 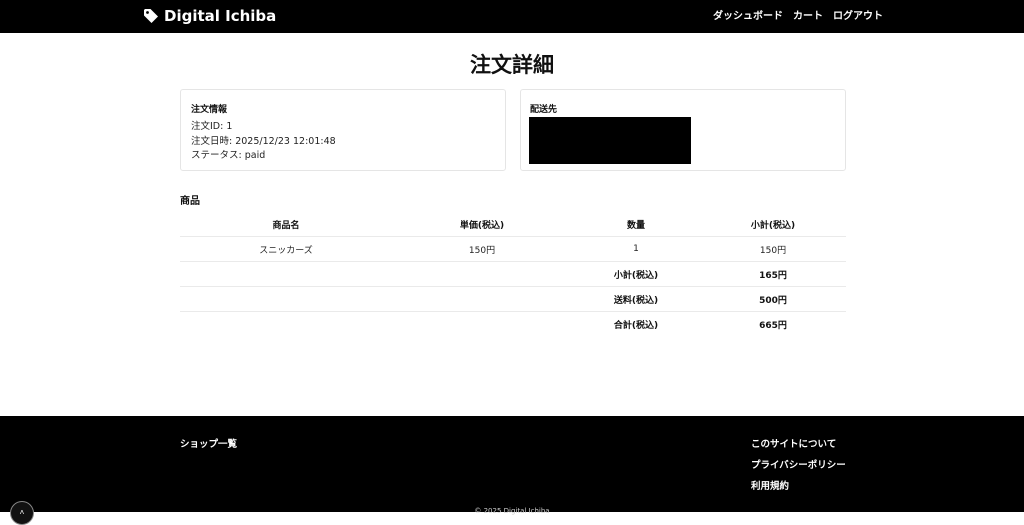 I want to click on summary-row-subtotal: 小計(税込) 165円, so click(x=513, y=274).